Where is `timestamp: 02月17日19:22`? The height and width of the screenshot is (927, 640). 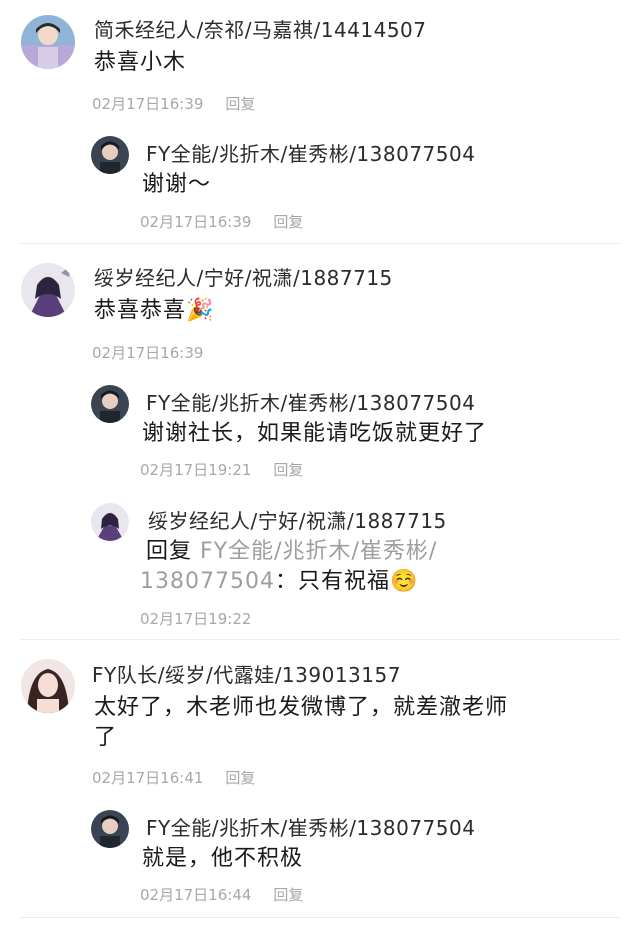 timestamp: 02月17日19:22 is located at coordinates (196, 619).